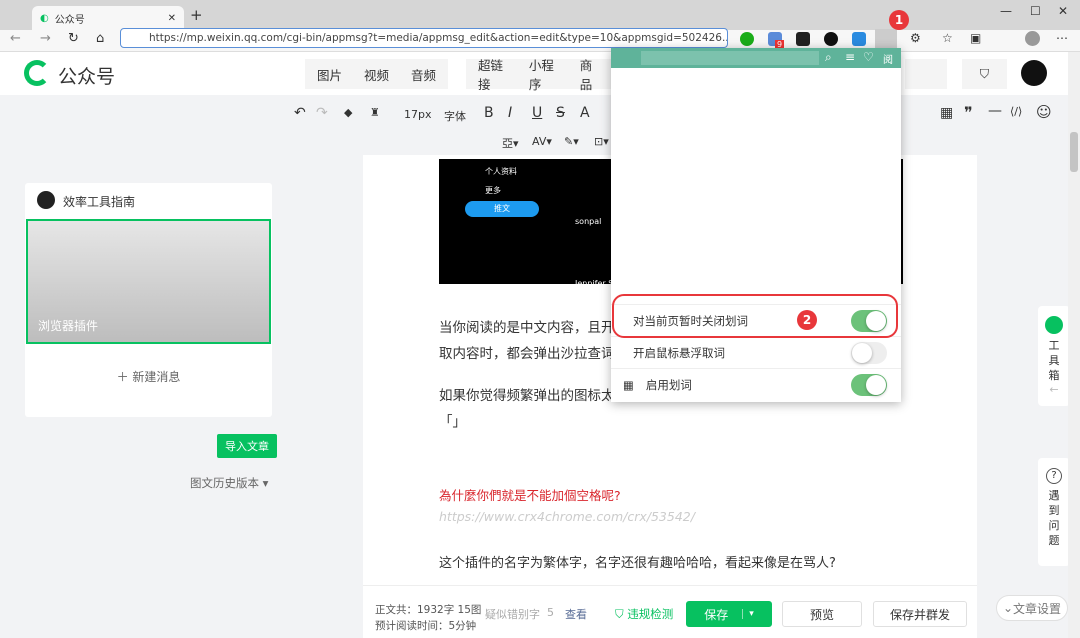 This screenshot has width=1080, height=638. What do you see at coordinates (888, 58) in the screenshot?
I see `popup-read-icon: 阅` at bounding box center [888, 58].